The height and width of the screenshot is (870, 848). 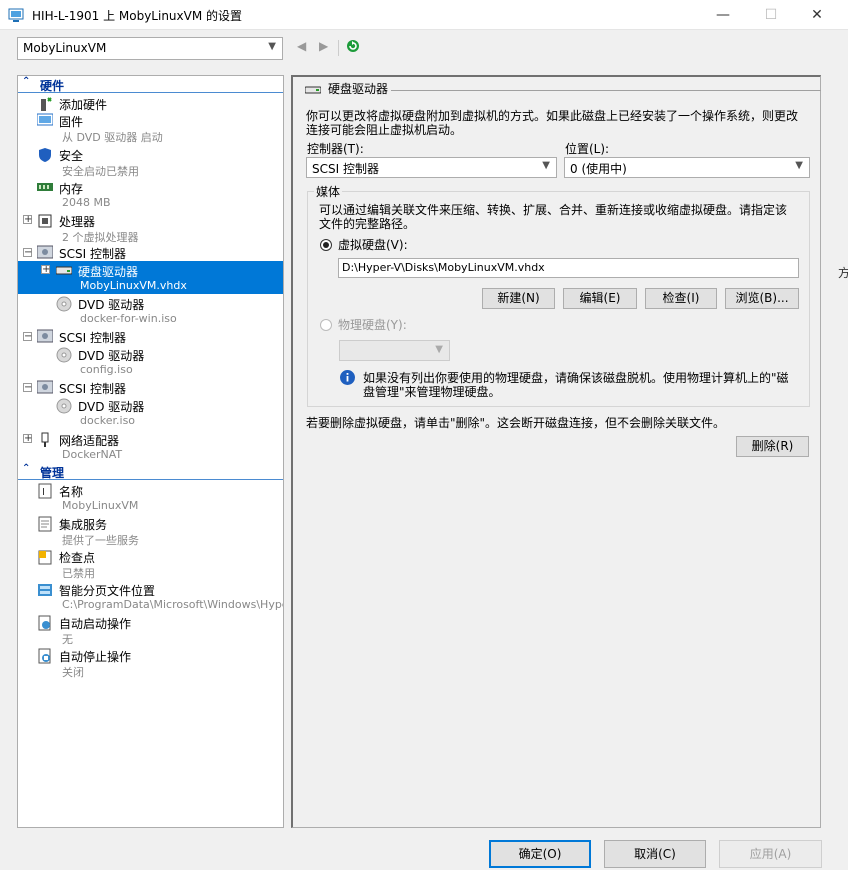 What do you see at coordinates (432, 392) in the screenshot?
I see `info-text-line2: 盘管理"来管理物理硬盘。` at bounding box center [432, 392].